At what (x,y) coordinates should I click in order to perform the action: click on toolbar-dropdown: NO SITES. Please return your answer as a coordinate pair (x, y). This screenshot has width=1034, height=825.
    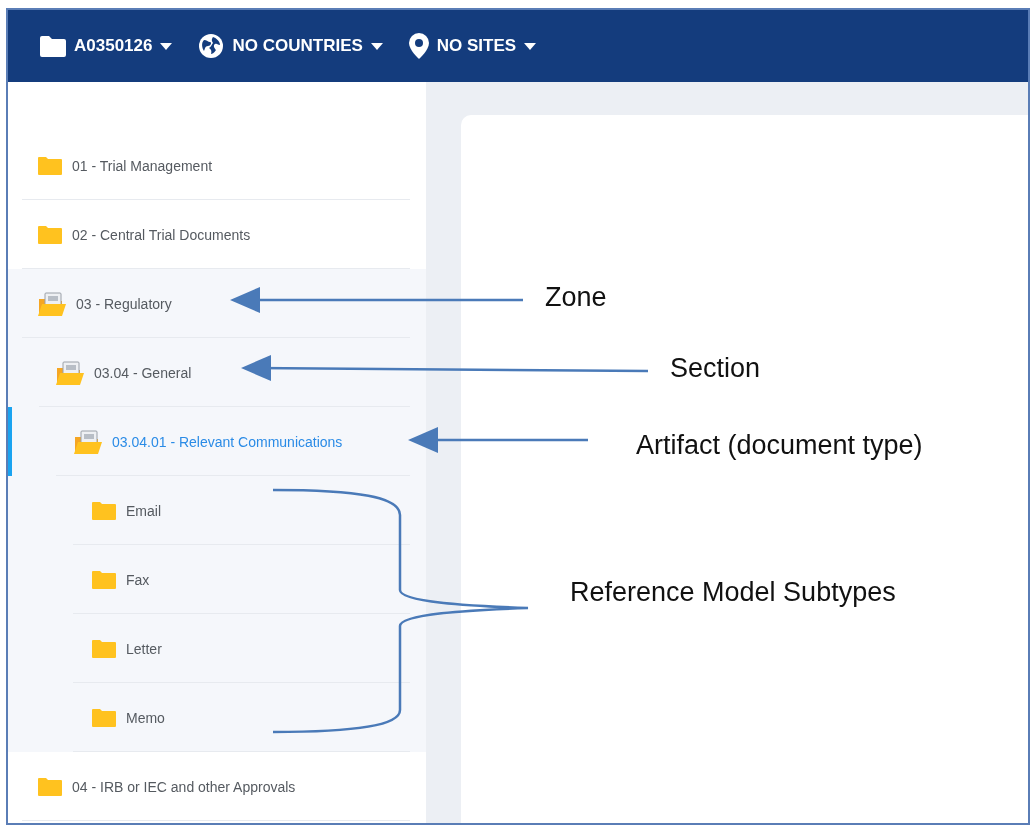
    Looking at the image, I should click on (472, 46).